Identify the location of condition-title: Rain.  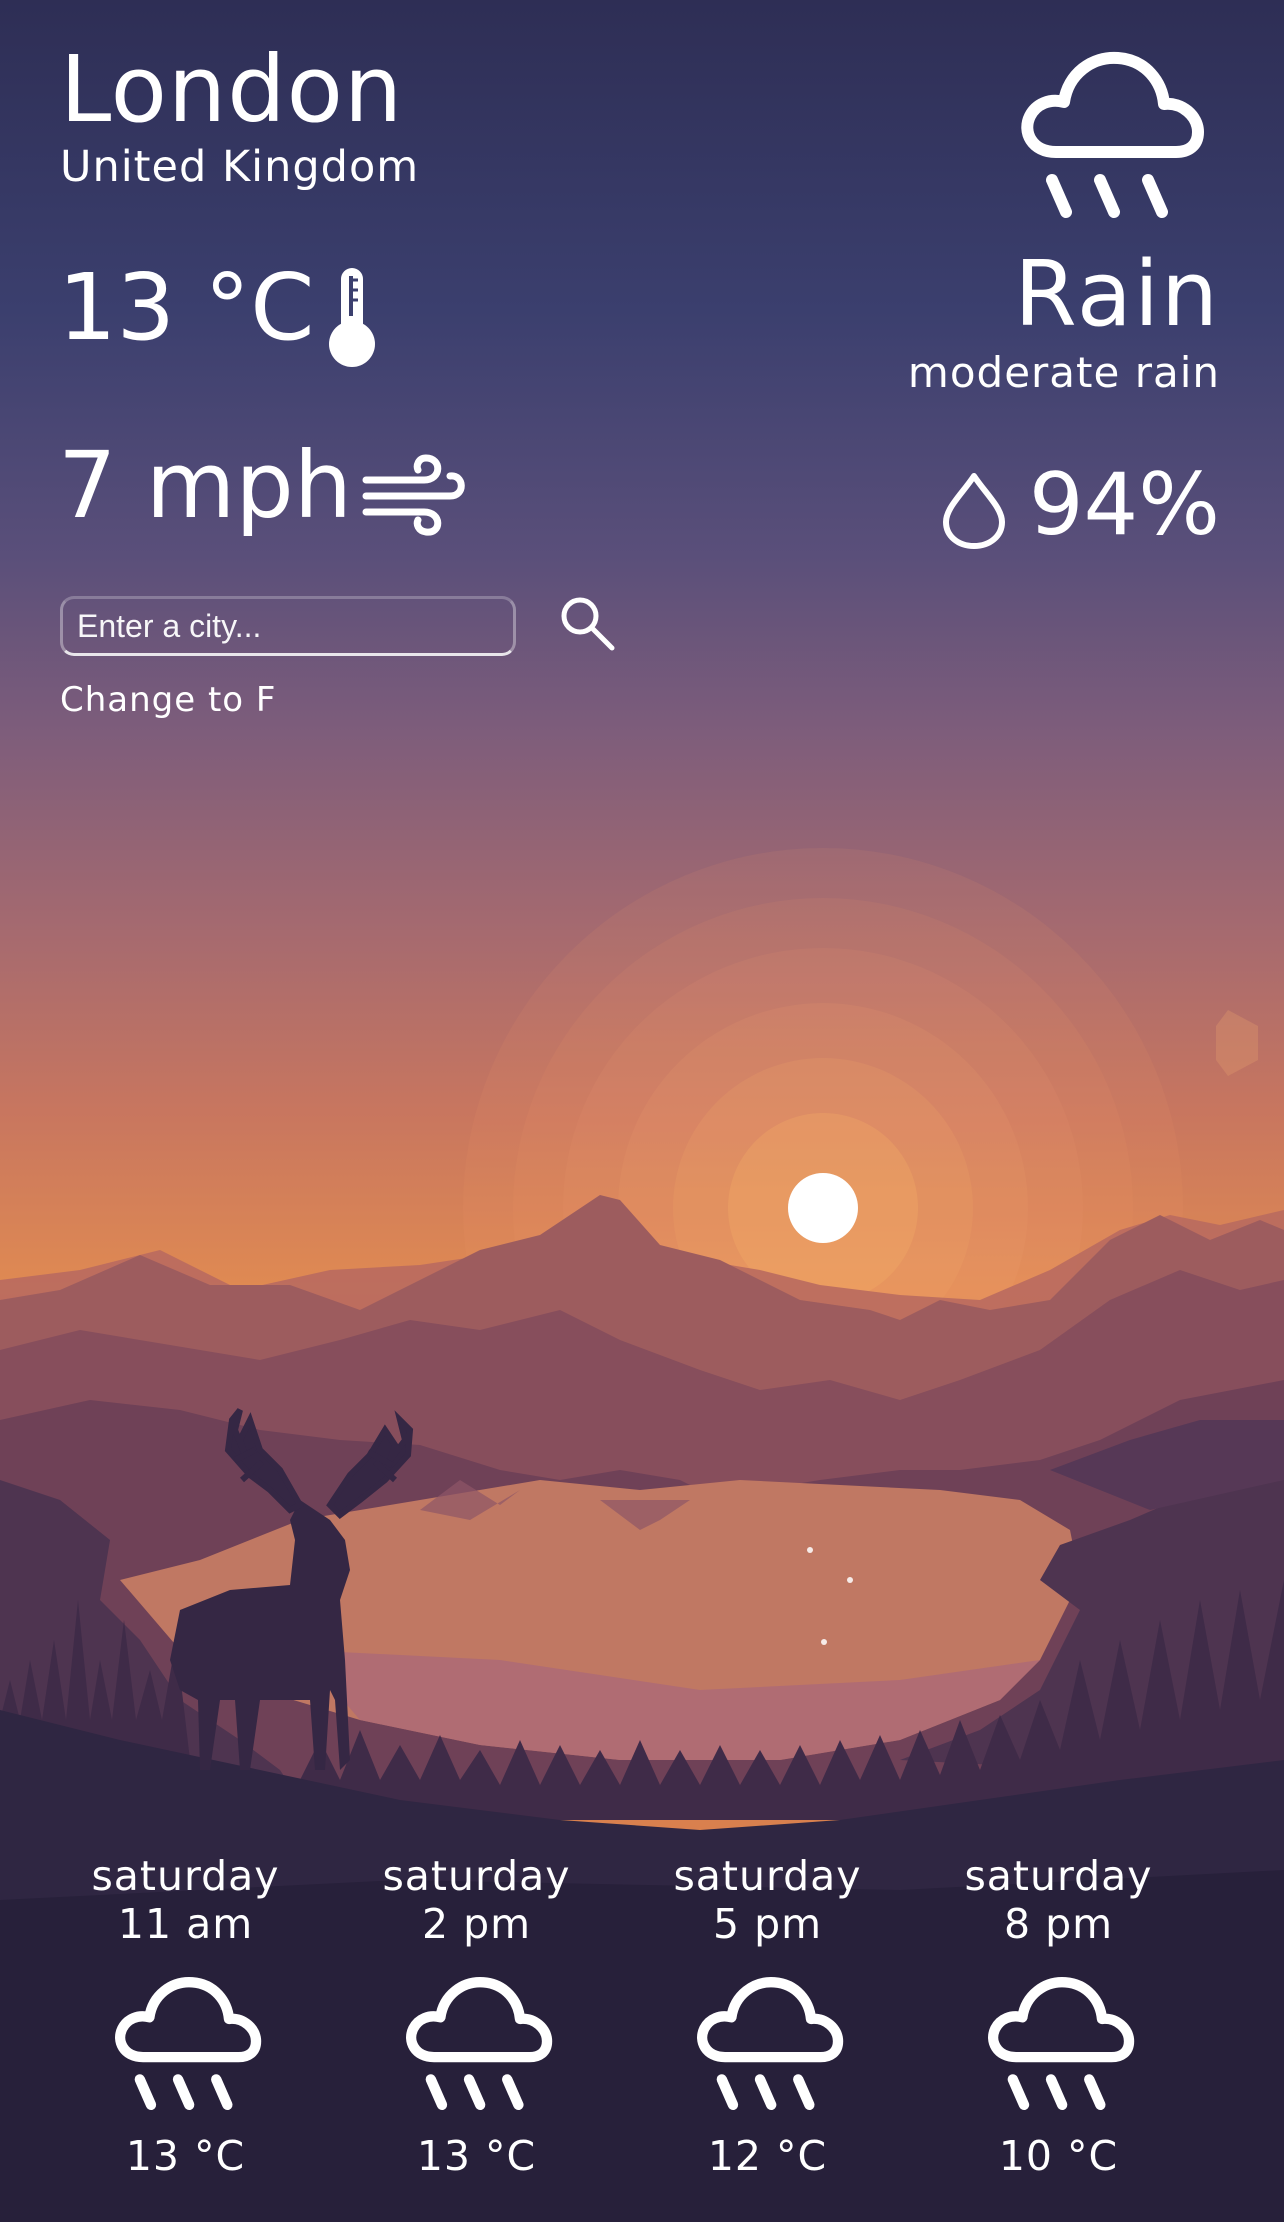
(1117, 294).